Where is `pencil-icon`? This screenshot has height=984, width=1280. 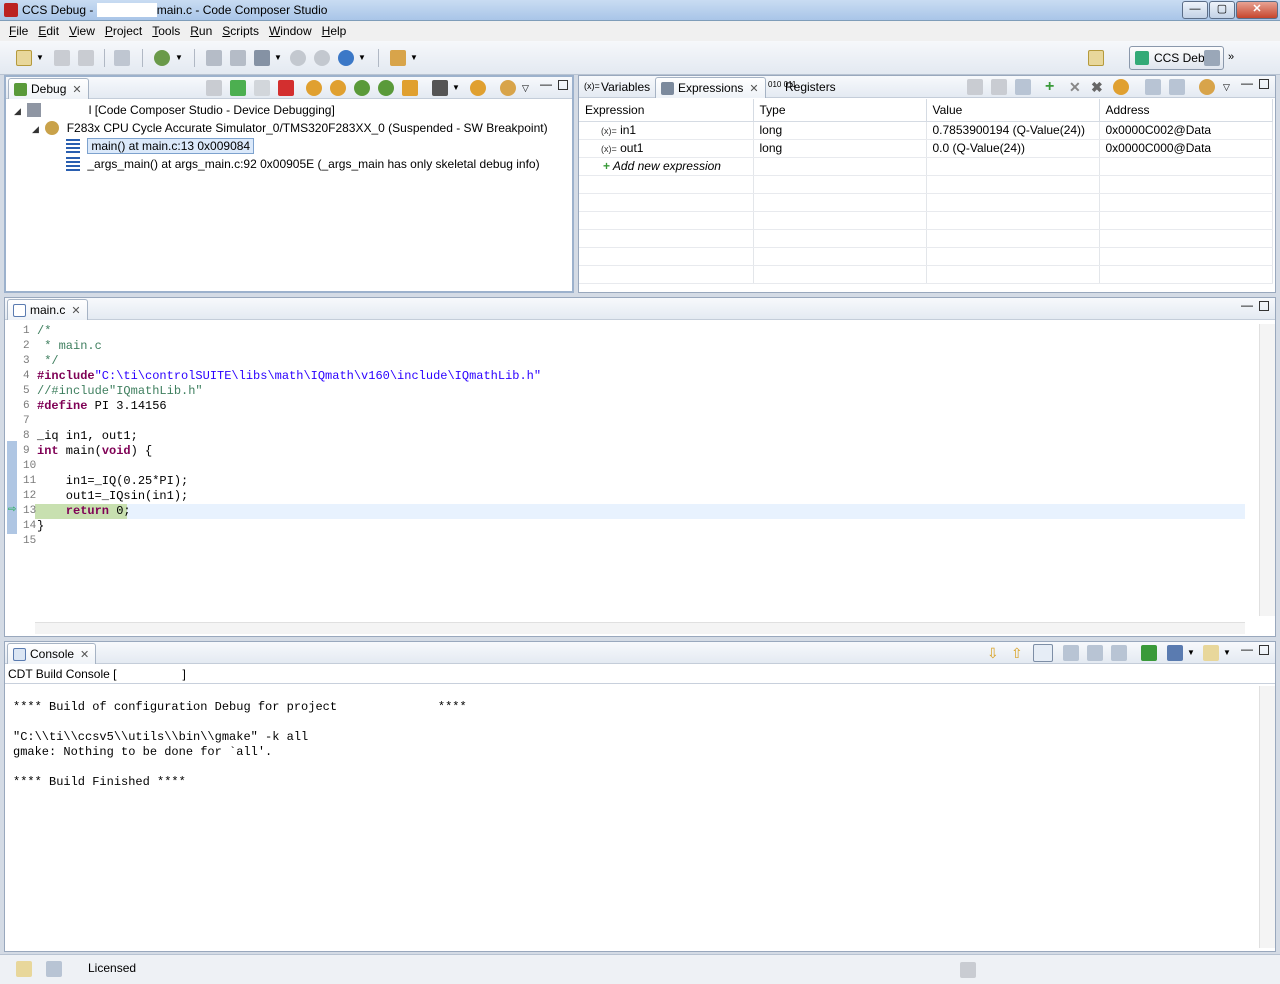
pencil-icon is located at coordinates (398, 58).